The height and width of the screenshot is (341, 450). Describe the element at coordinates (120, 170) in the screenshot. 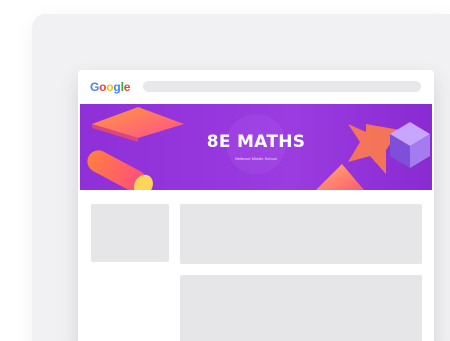

I see `cylinder-shape` at that location.